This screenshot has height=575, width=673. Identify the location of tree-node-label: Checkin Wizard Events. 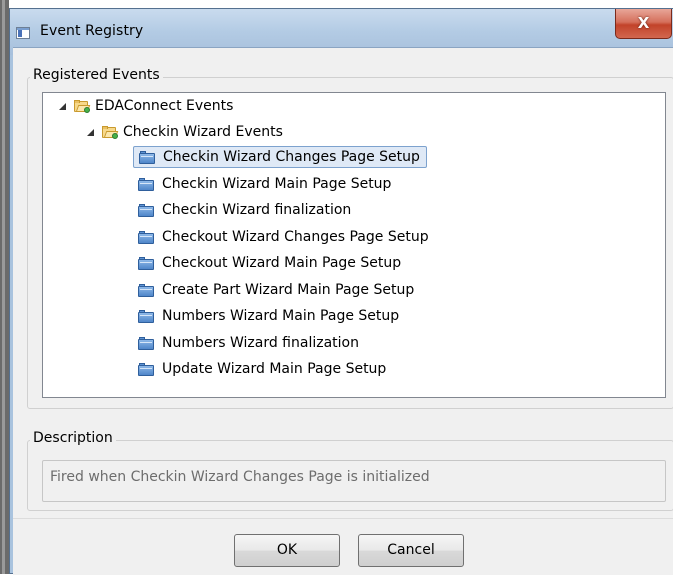
(203, 132).